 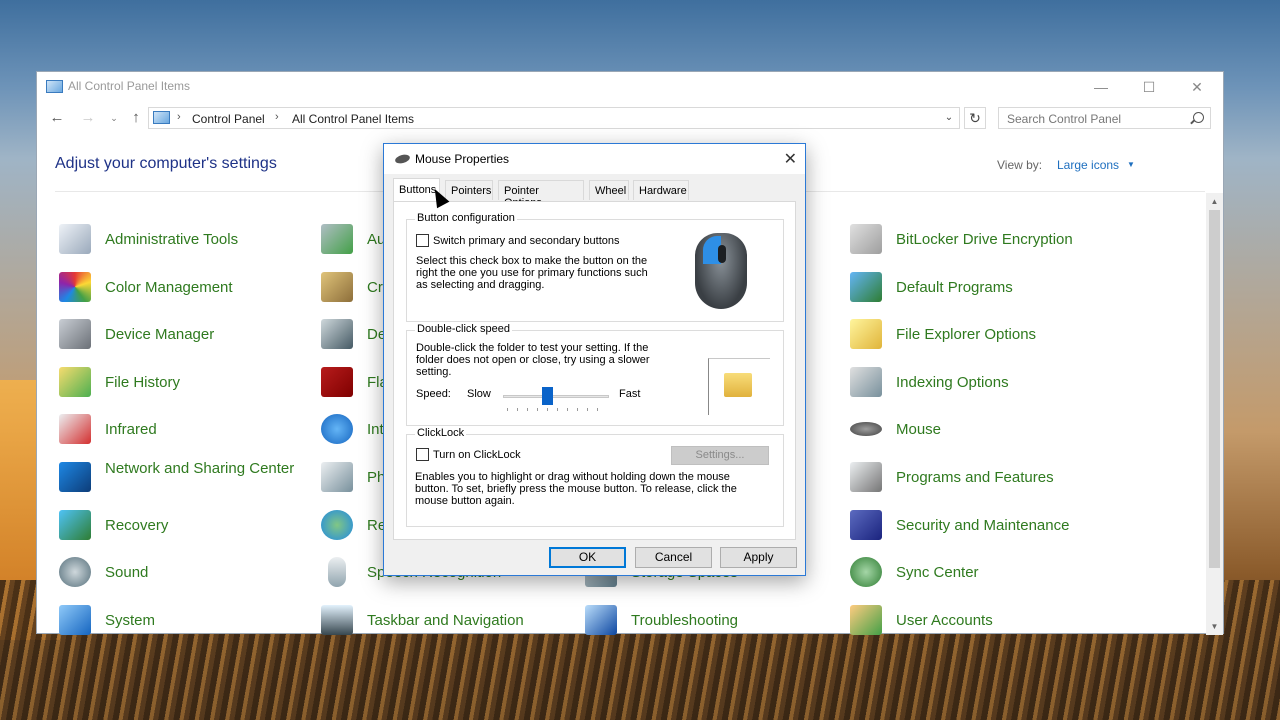 What do you see at coordinates (1214, 389) in the screenshot?
I see `scroll-thumb` at bounding box center [1214, 389].